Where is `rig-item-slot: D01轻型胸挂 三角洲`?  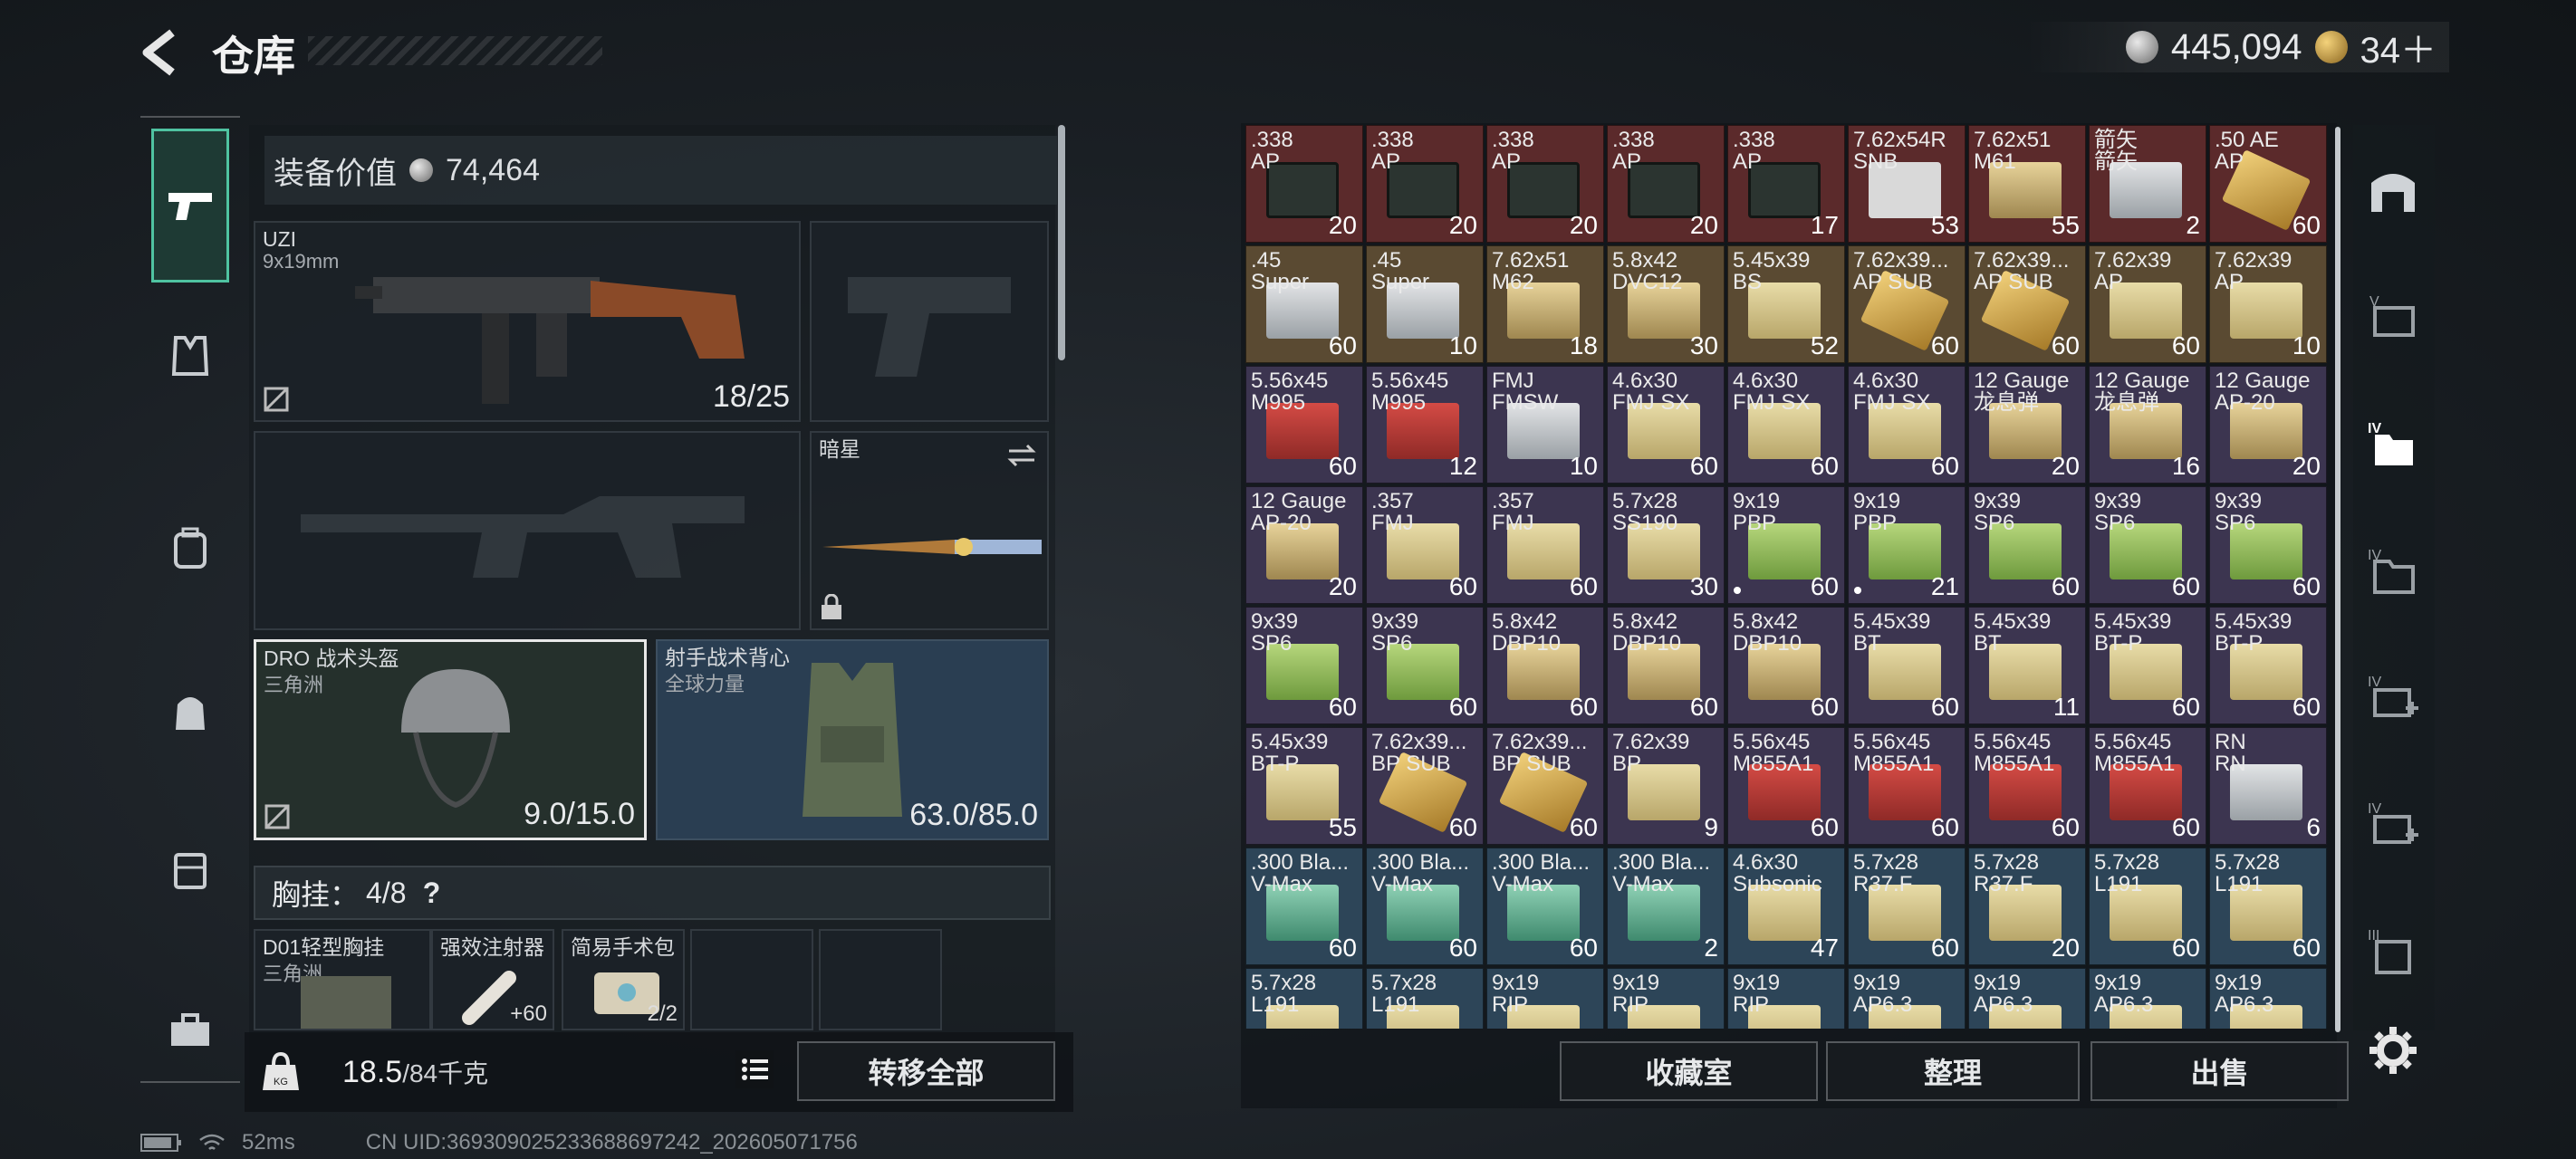 rig-item-slot: D01轻型胸挂 三角洲 is located at coordinates (342, 980).